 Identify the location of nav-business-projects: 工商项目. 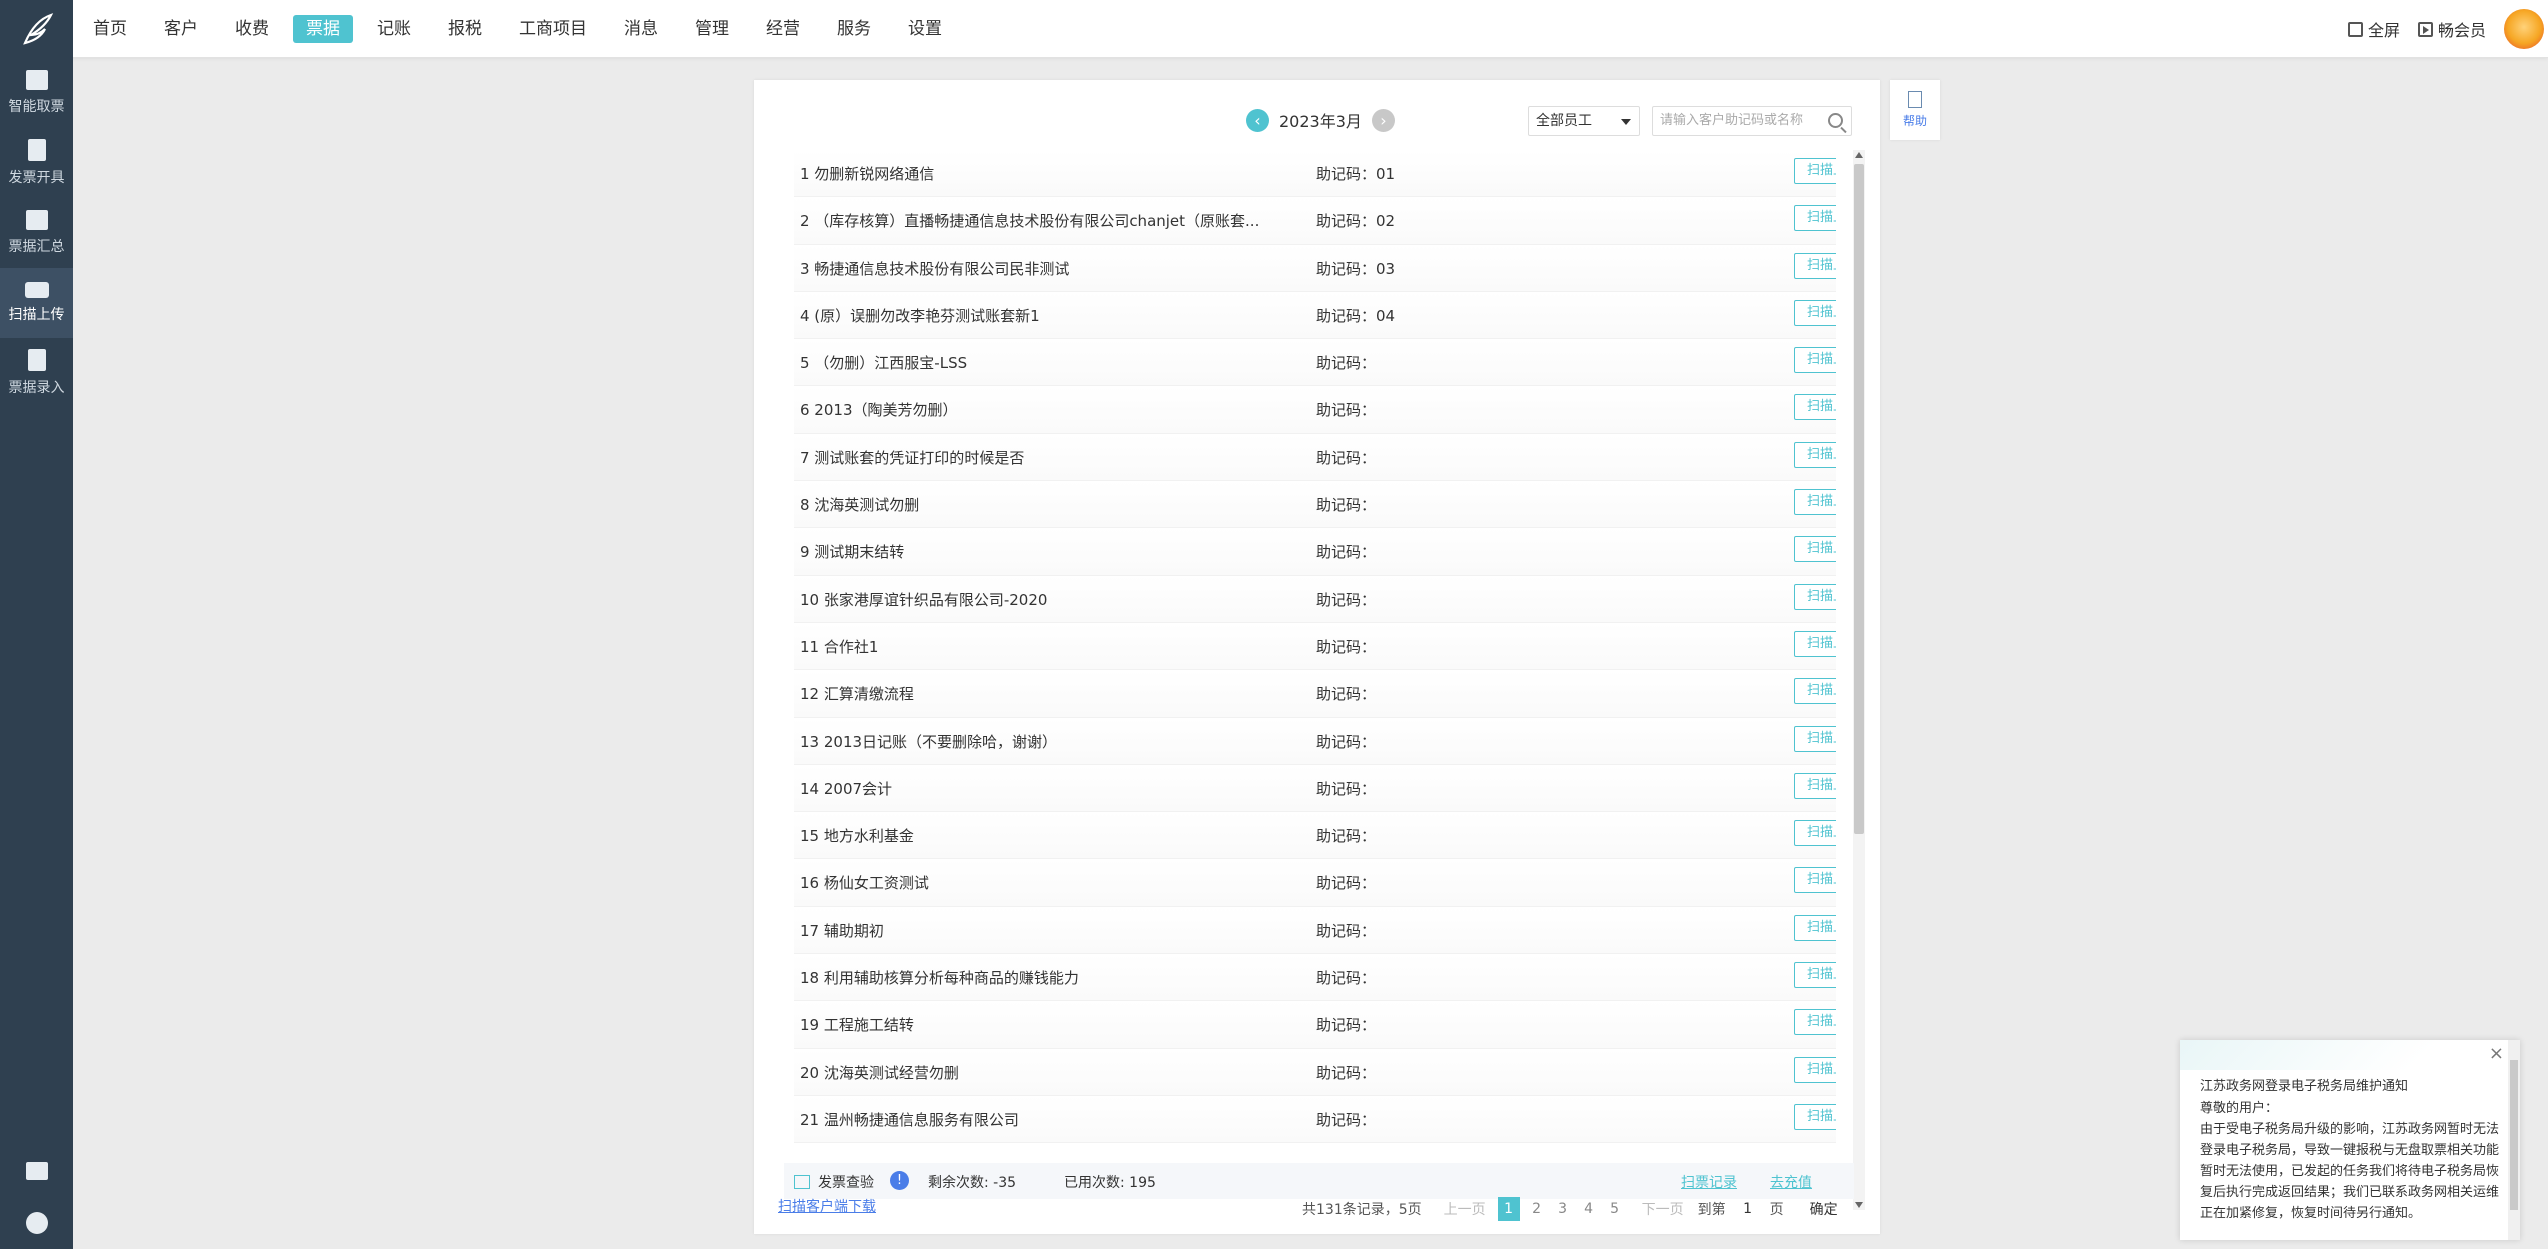
(553, 29).